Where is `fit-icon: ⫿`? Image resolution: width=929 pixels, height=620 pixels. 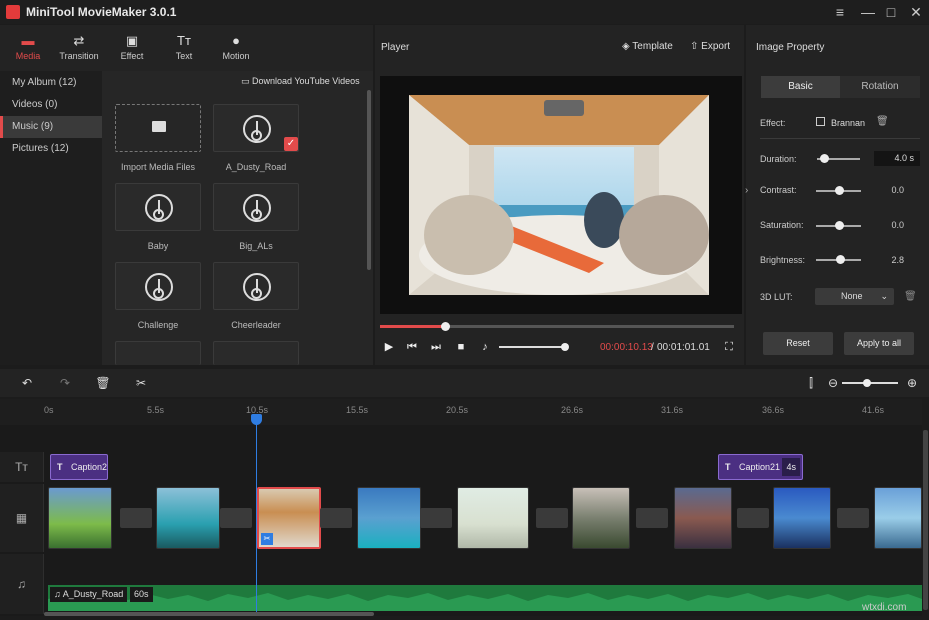 fit-icon: ⫿ is located at coordinates (811, 383).